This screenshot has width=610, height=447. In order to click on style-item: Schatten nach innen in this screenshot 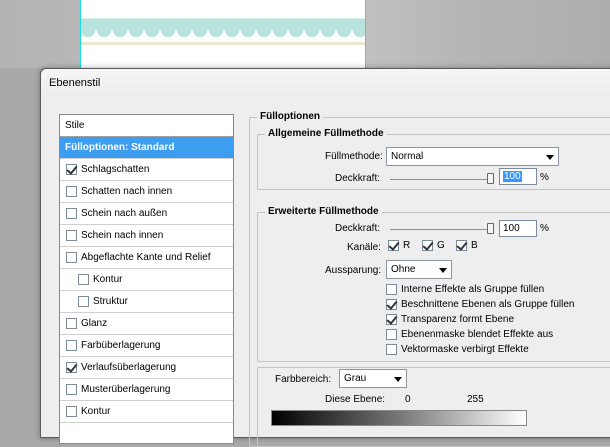, I will do `click(146, 192)`.